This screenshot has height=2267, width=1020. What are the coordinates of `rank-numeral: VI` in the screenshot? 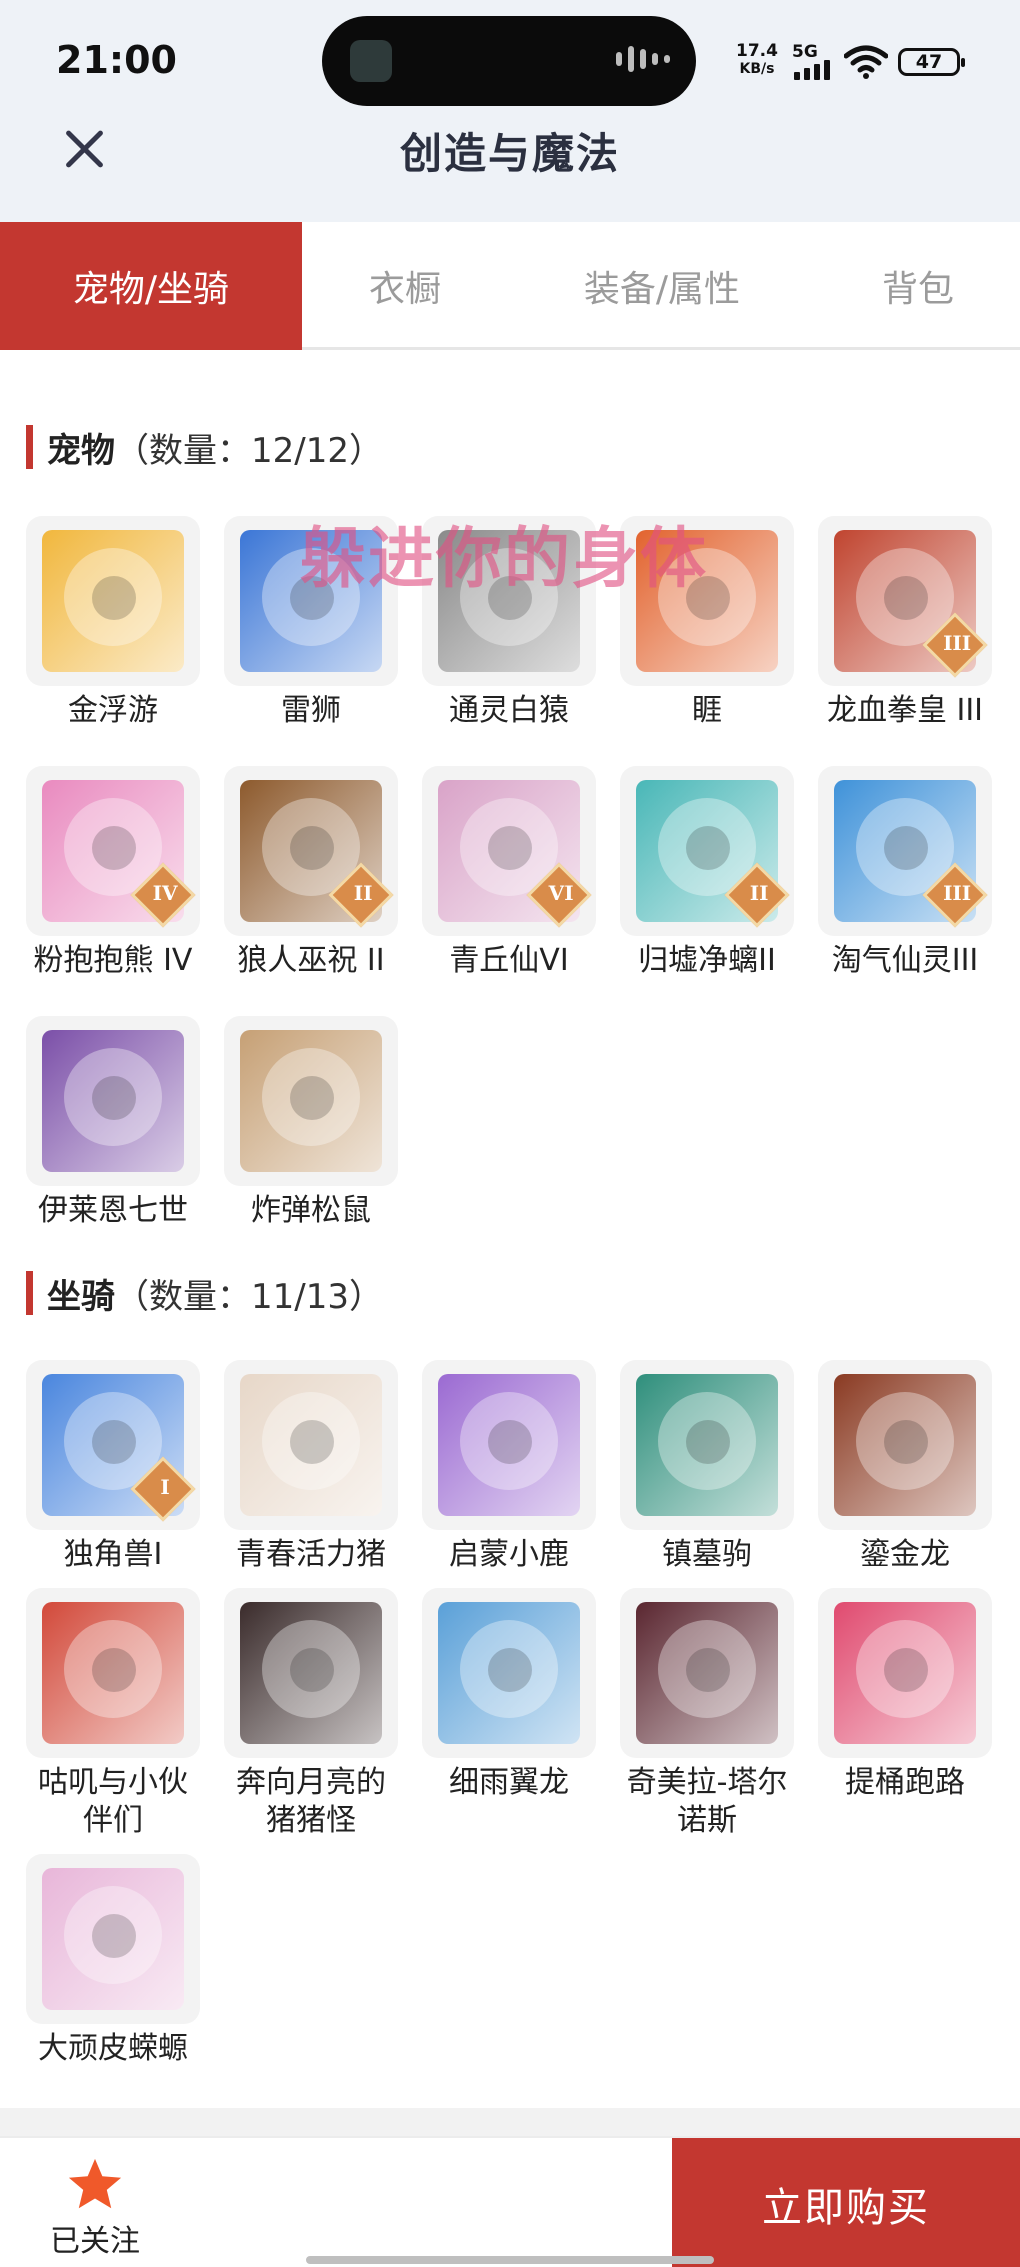 It's located at (561, 892).